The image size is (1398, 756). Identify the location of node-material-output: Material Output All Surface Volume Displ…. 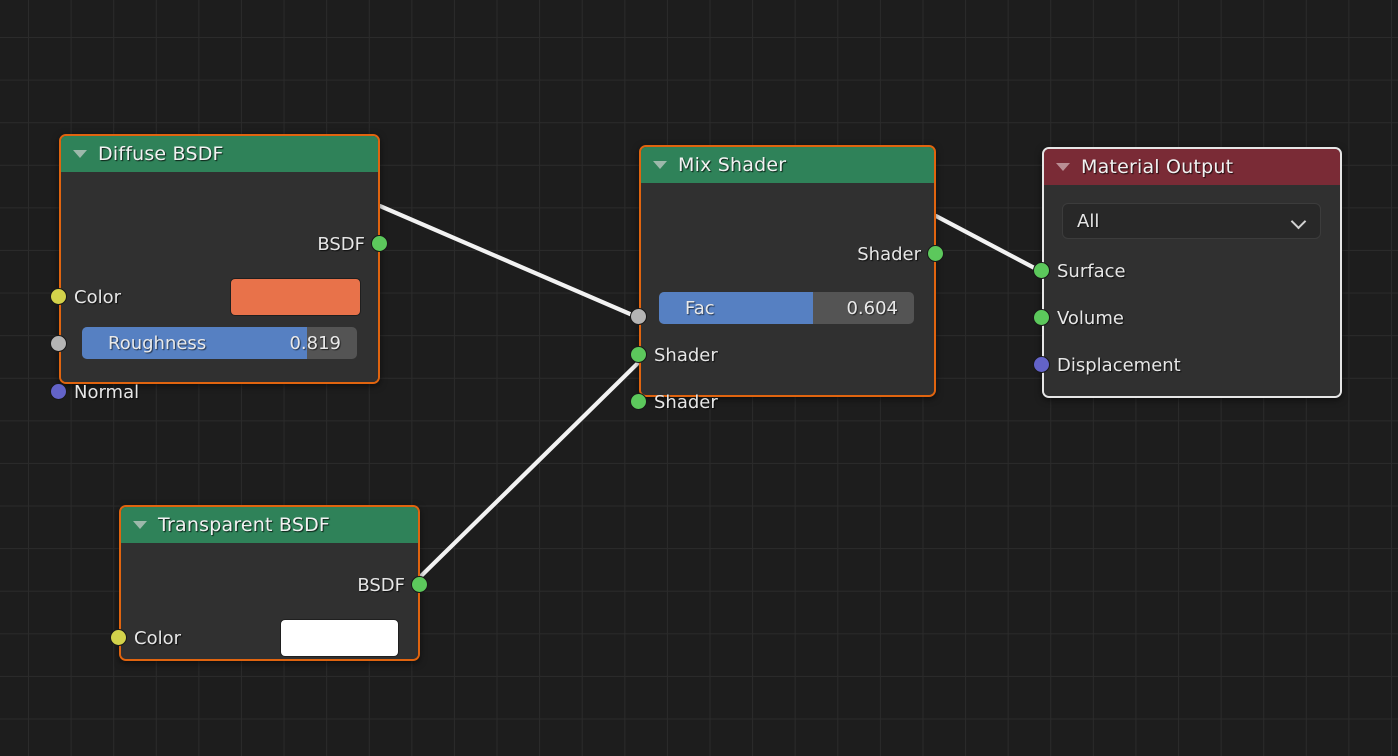
(1187, 272).